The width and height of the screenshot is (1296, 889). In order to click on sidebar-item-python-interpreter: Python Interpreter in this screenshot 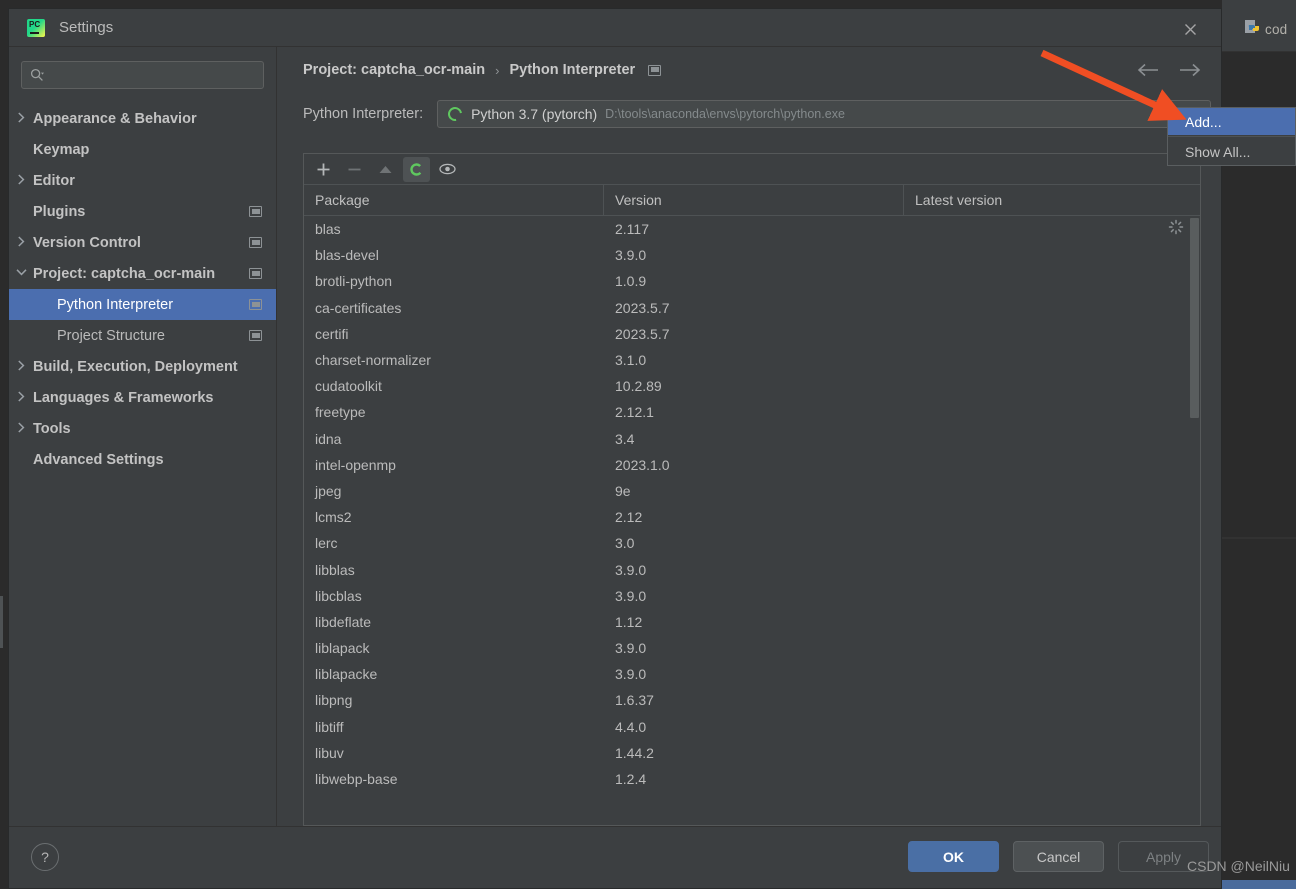, I will do `click(142, 304)`.